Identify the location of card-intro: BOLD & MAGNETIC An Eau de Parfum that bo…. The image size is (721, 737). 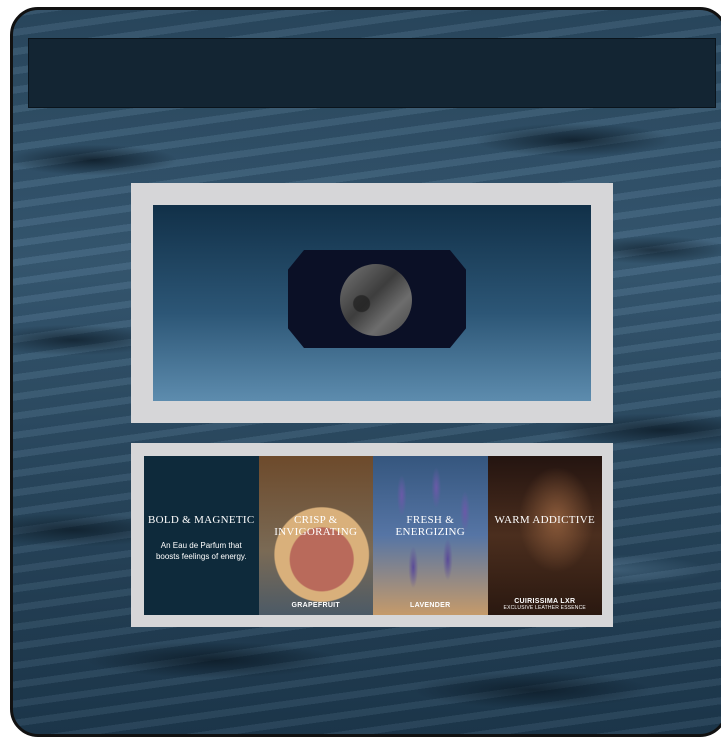
(201, 535).